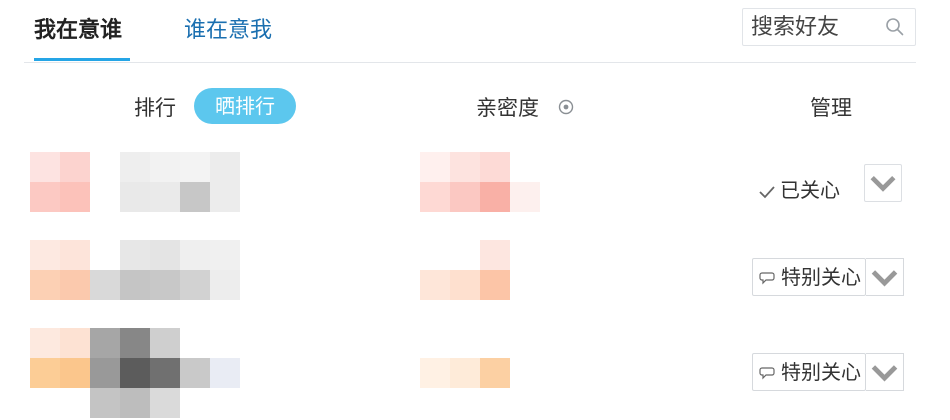 This screenshot has width=950, height=420. I want to click on tab-who-cares-me: 谁在意我, so click(228, 28).